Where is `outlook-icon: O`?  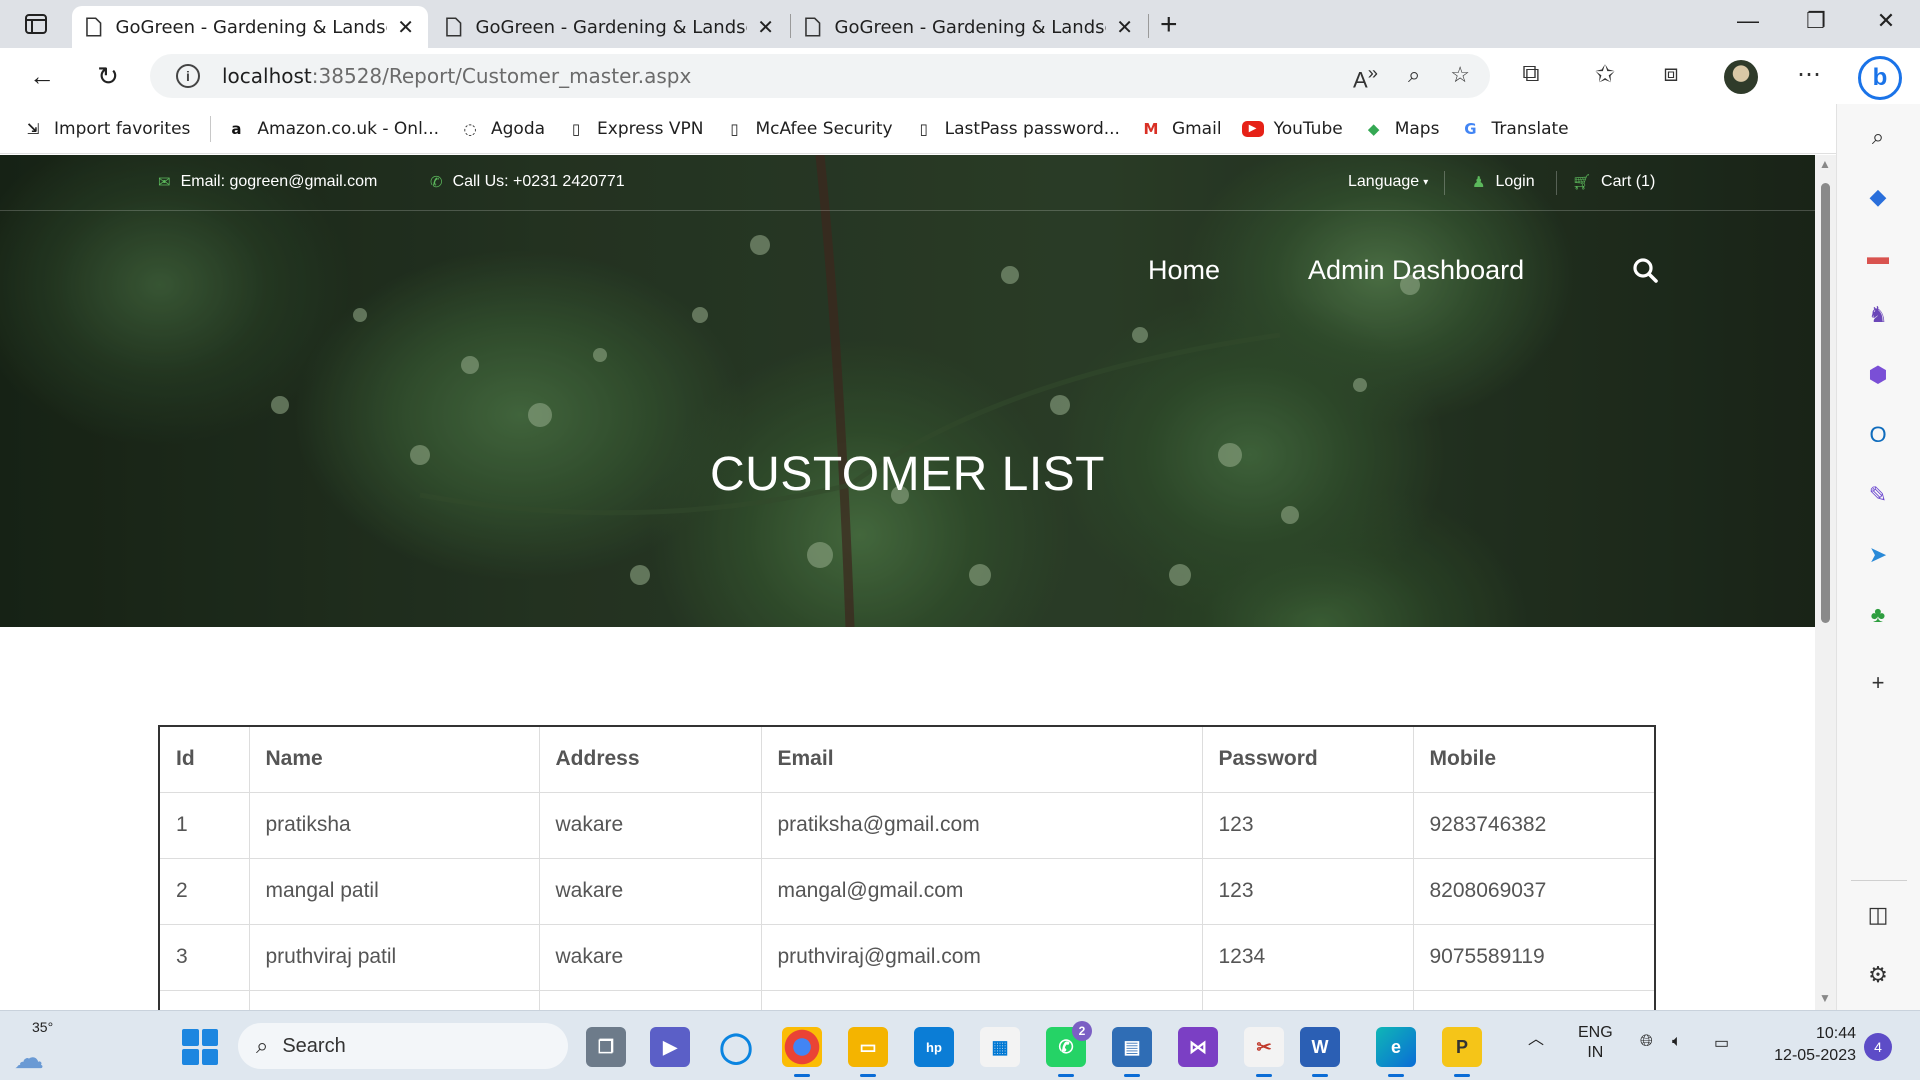
outlook-icon: O is located at coordinates (1878, 435).